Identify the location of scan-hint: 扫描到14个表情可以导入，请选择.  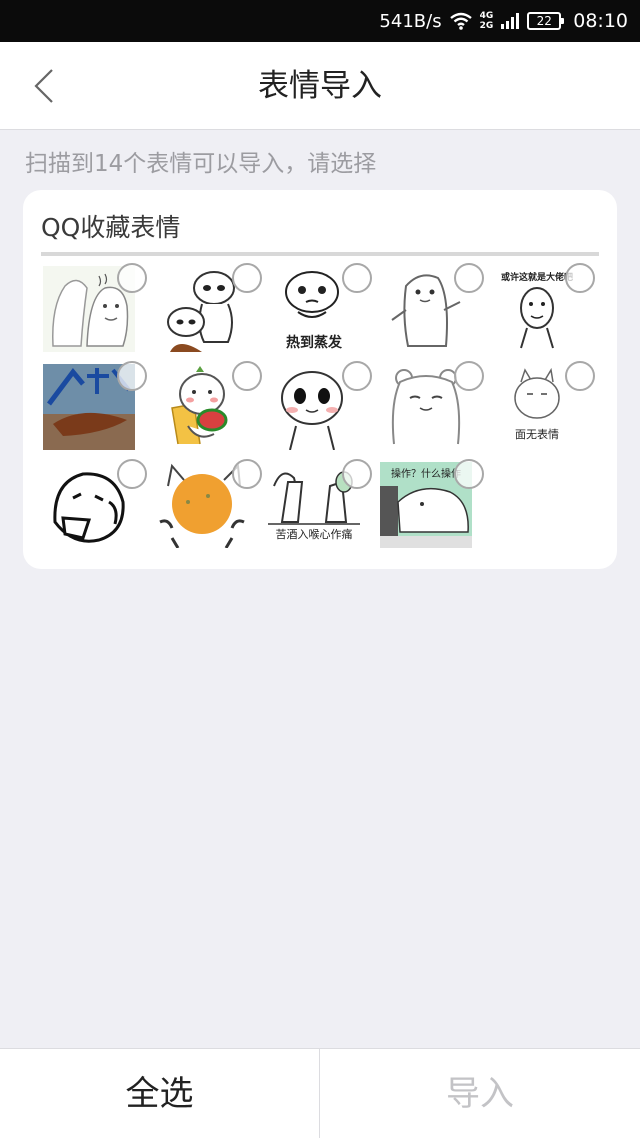
(201, 164).